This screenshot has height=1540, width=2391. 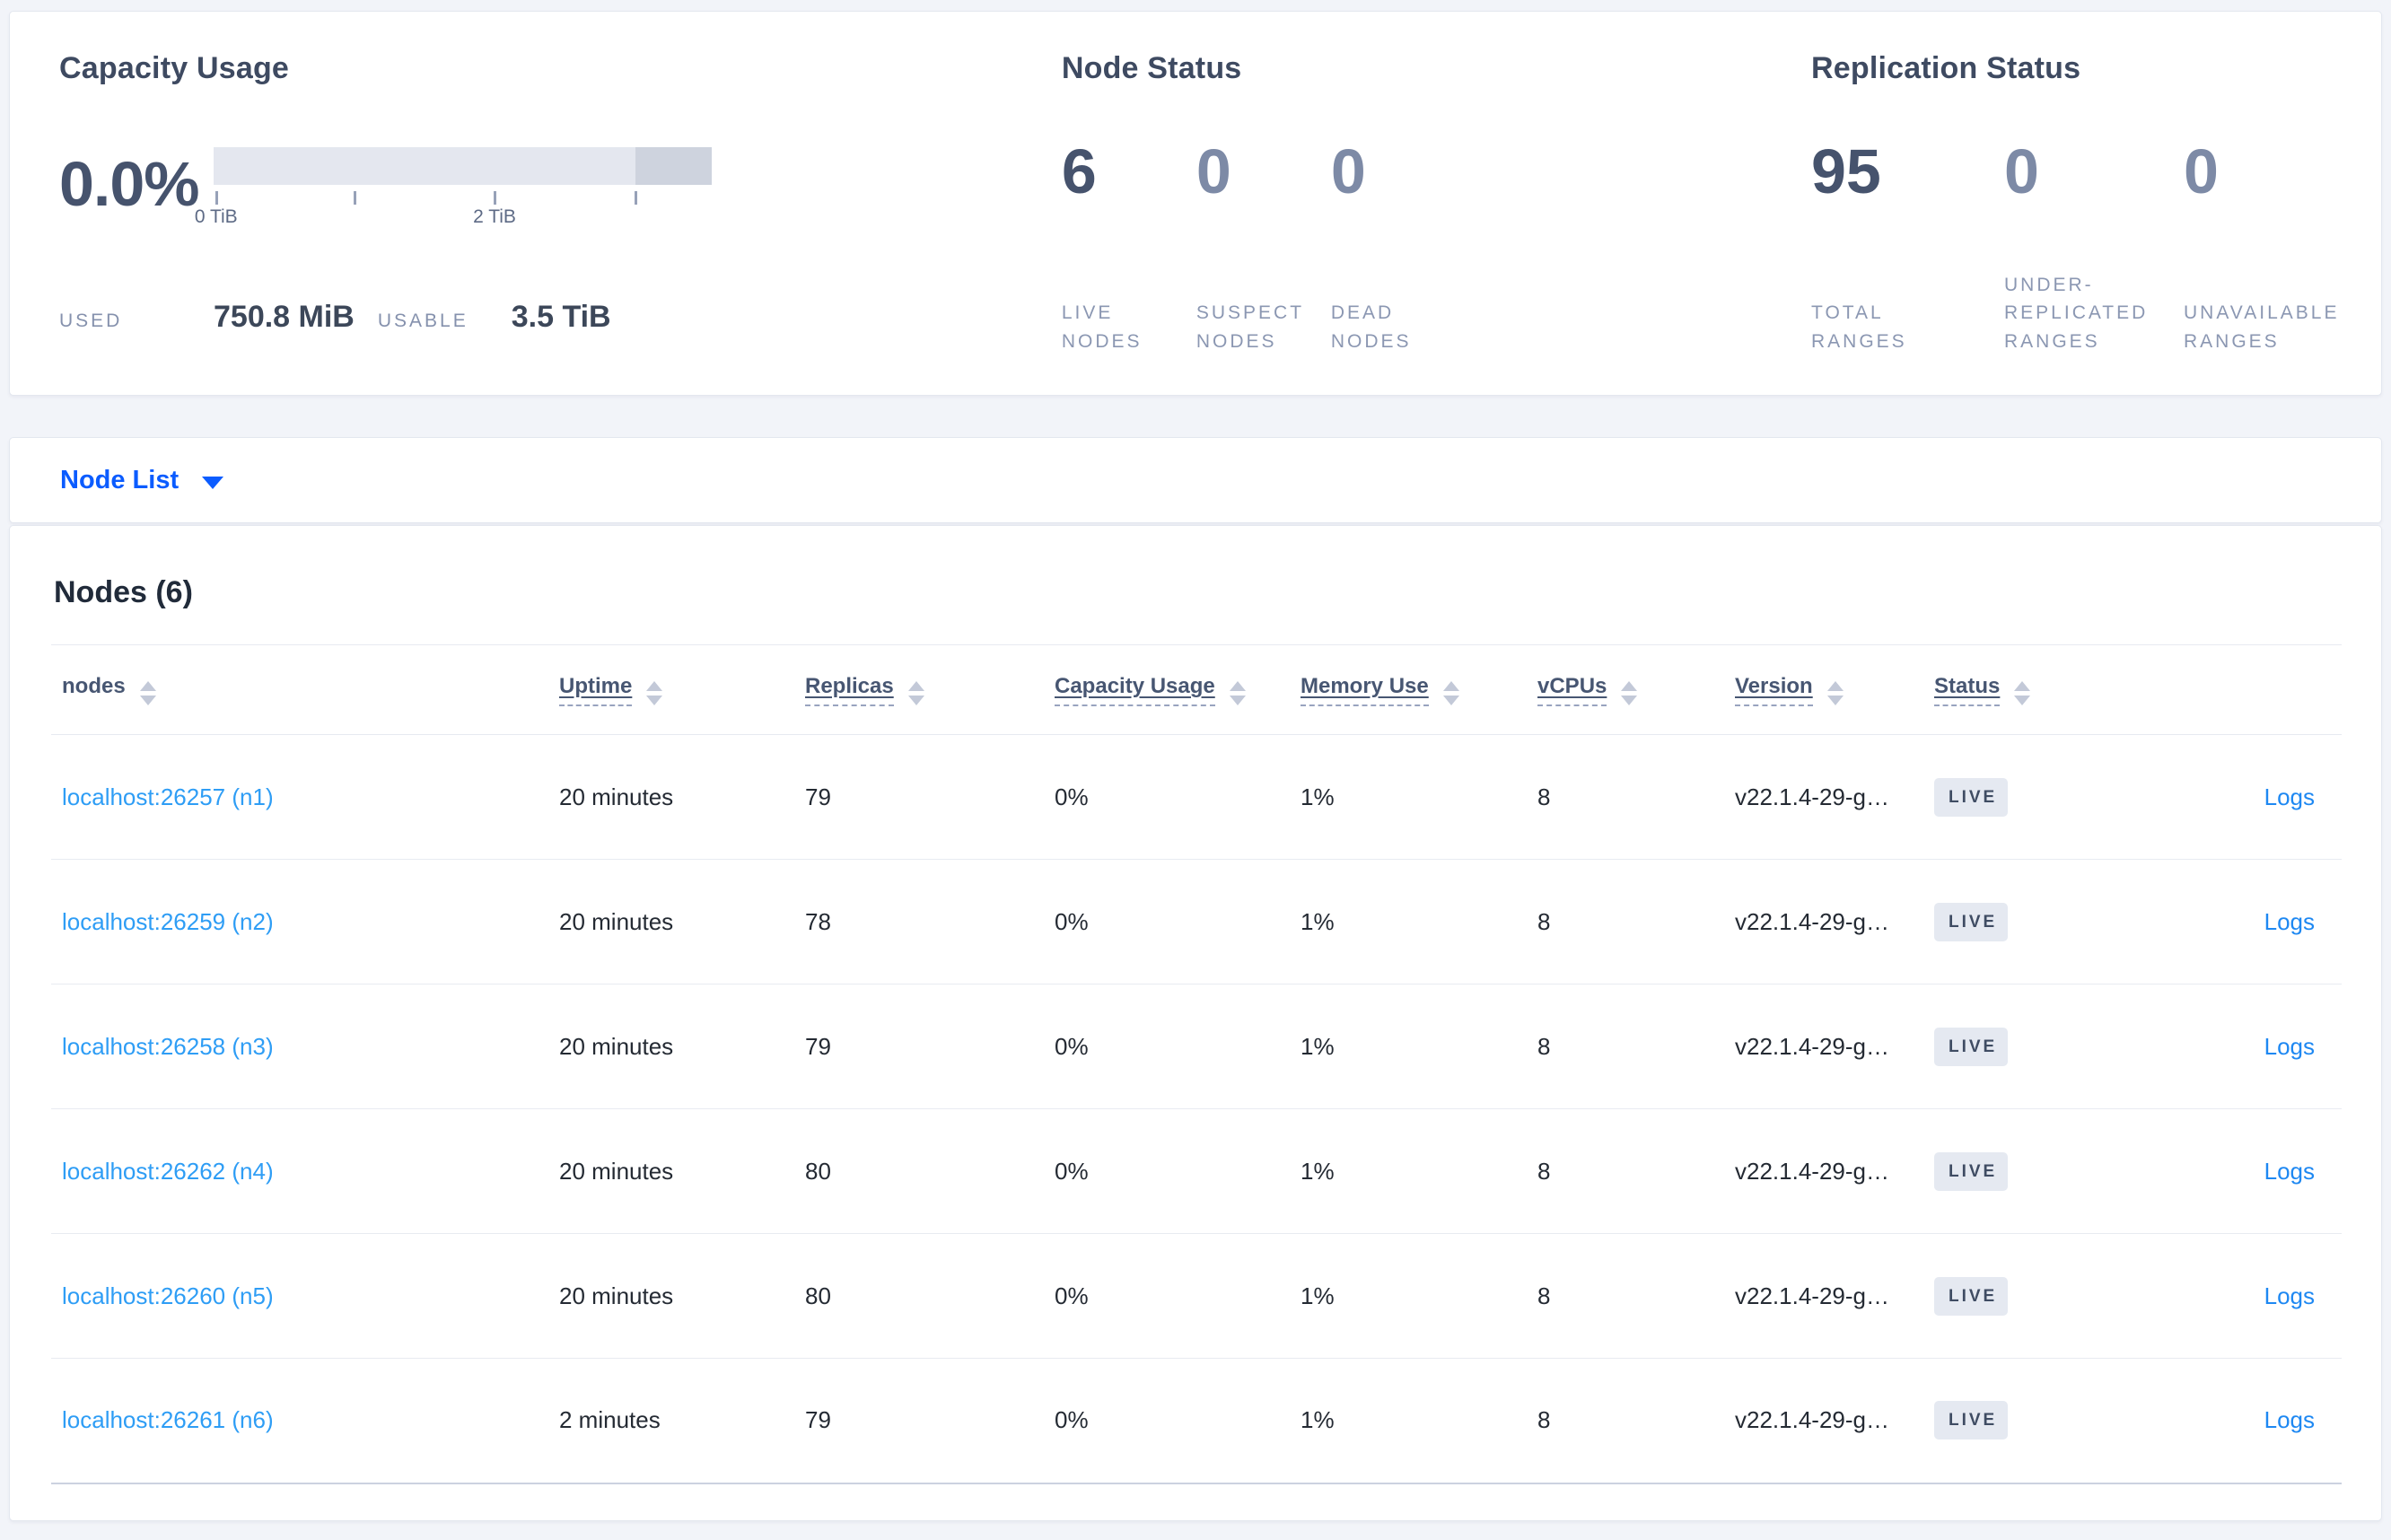 I want to click on column-header-status: Status, so click(x=2039, y=690).